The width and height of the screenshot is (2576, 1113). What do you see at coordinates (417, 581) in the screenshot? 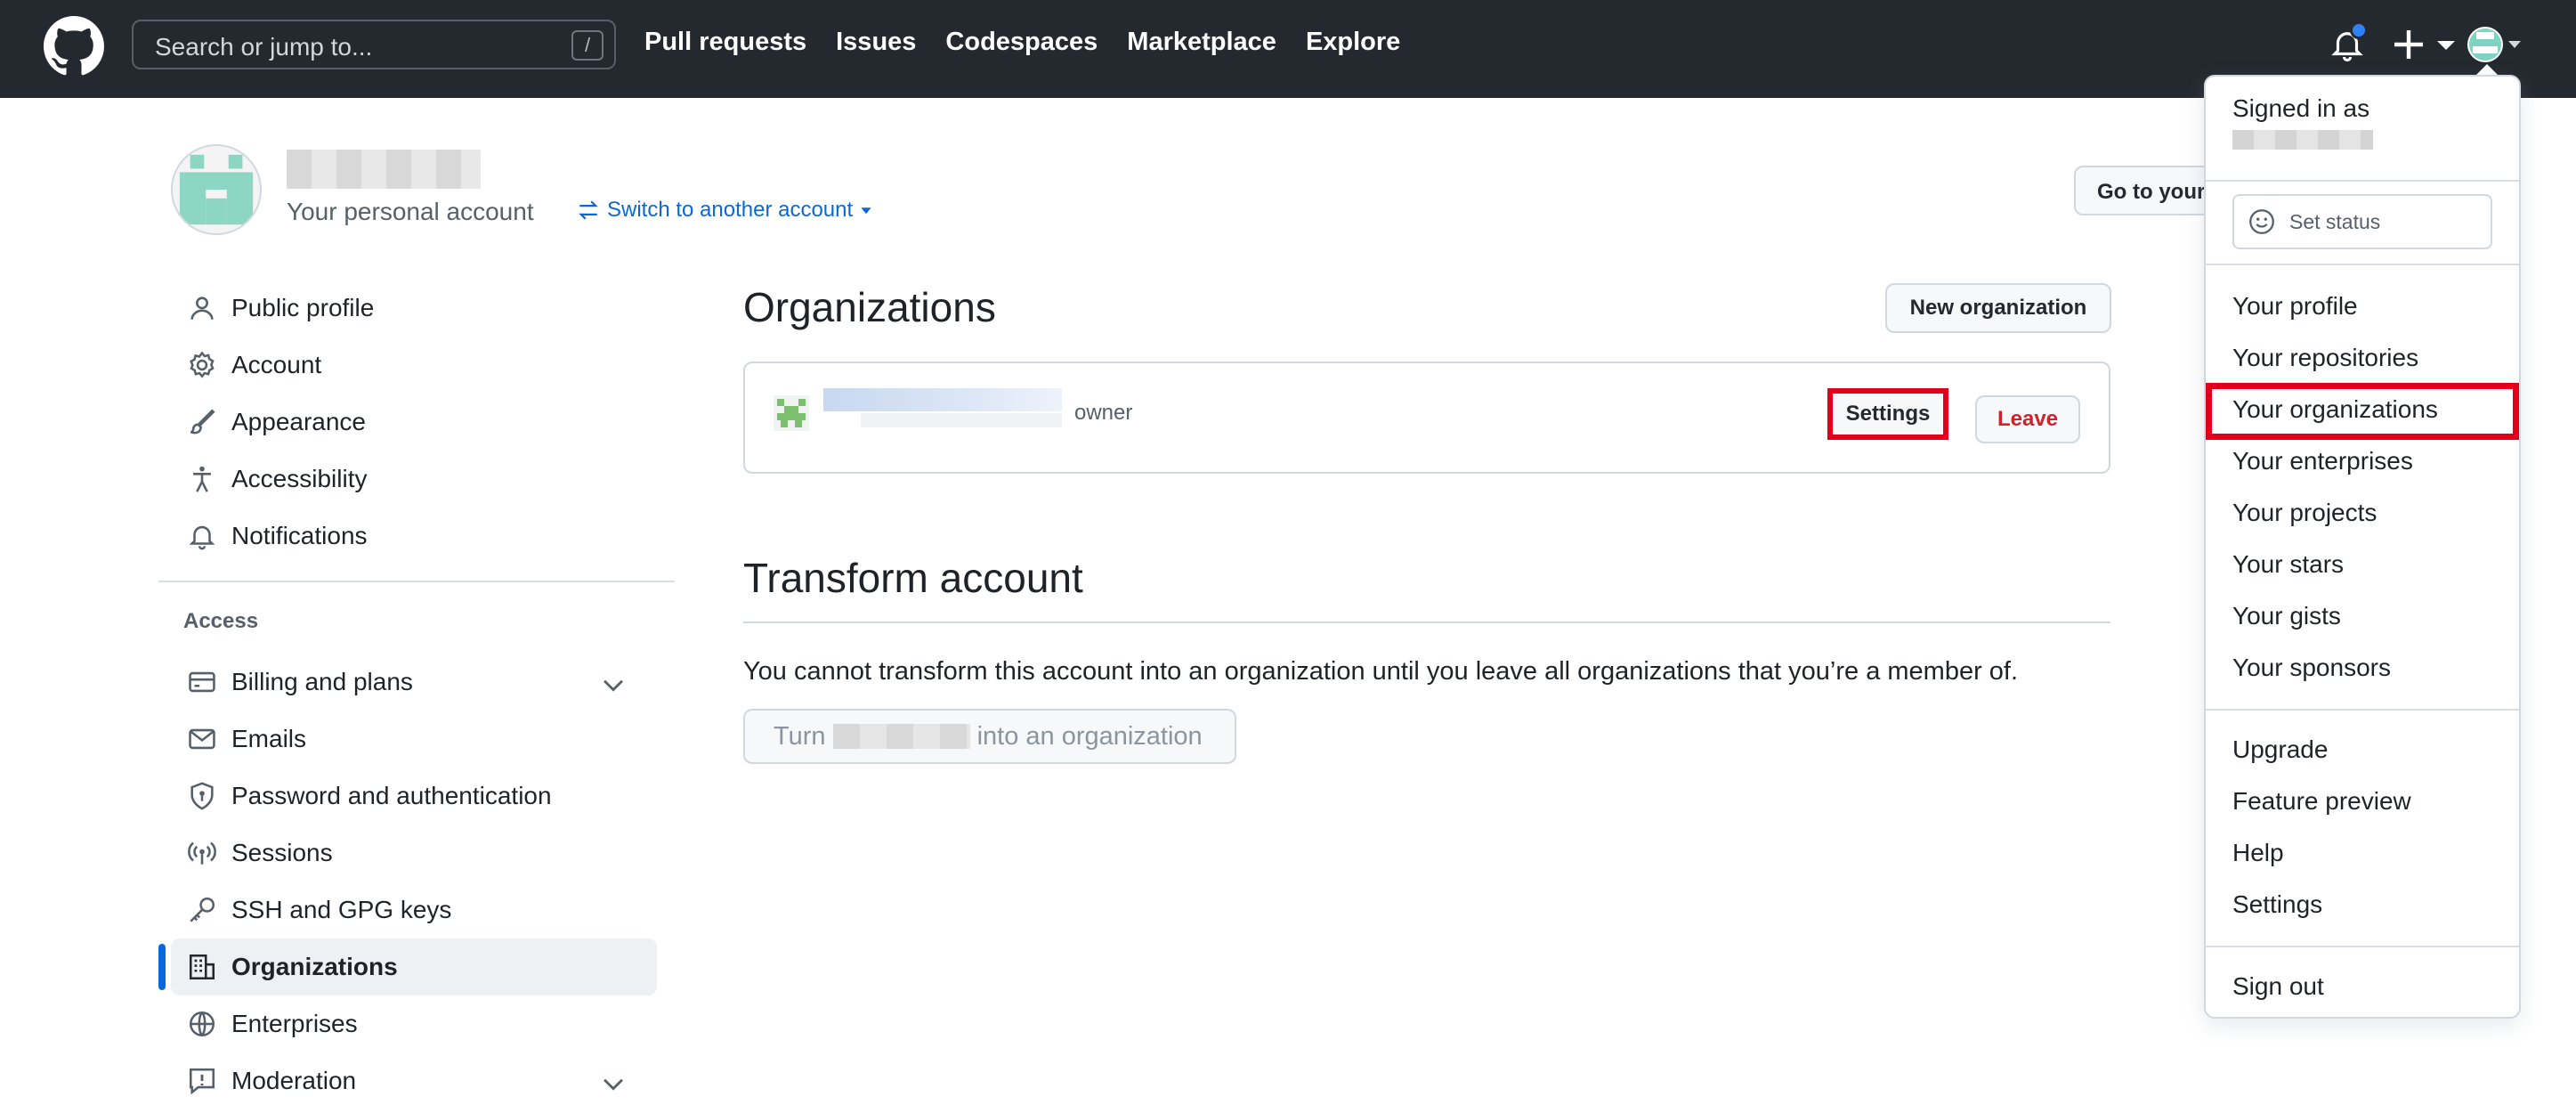
I see `sidebar-divider` at bounding box center [417, 581].